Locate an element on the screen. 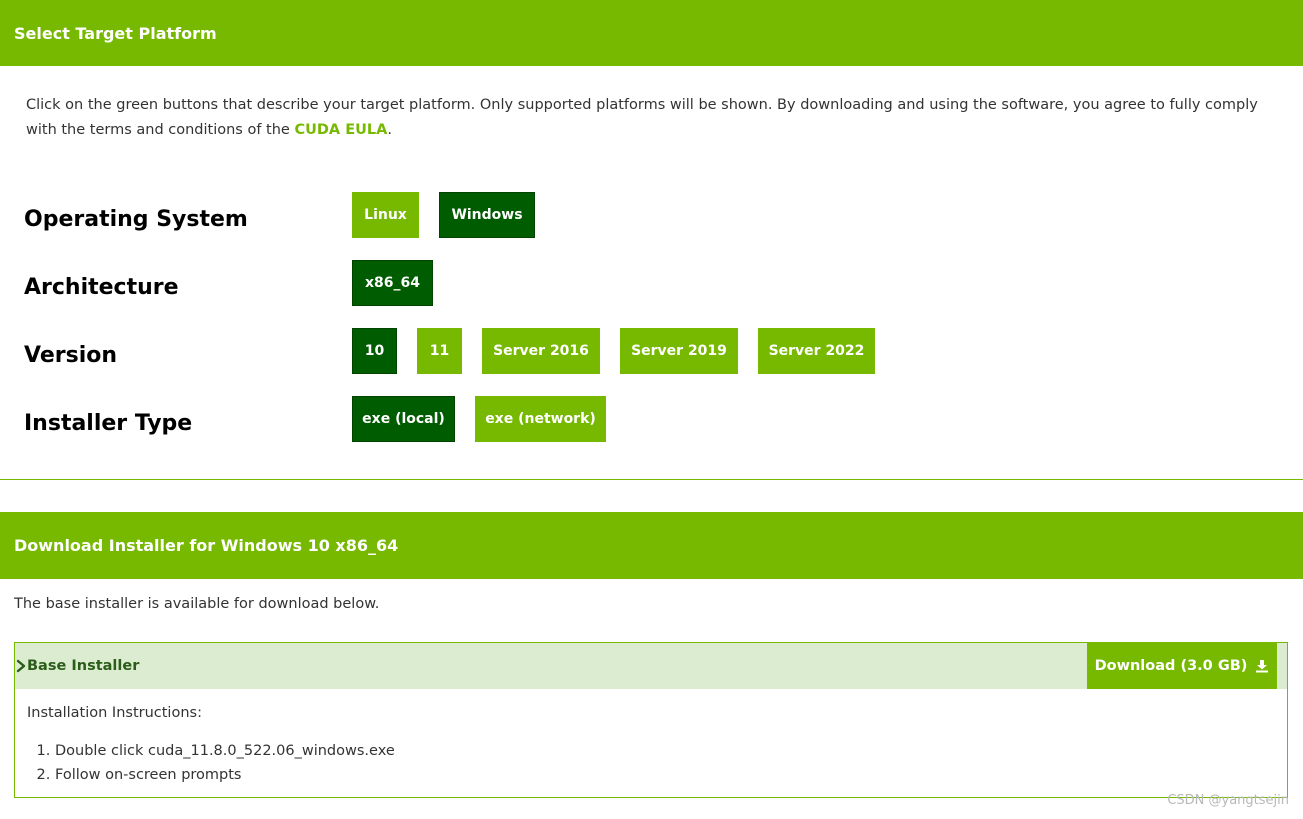 The image size is (1303, 819). download-button: Download (3.0 GB) is located at coordinates (1182, 666).